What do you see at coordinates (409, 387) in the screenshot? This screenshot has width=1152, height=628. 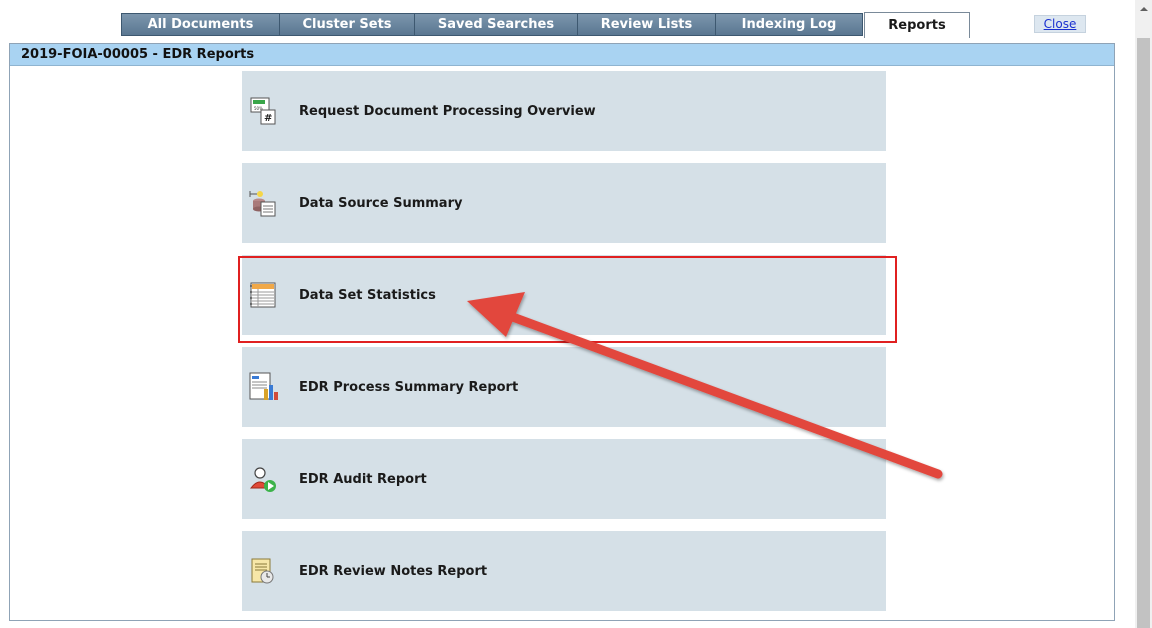 I see `report-label: EDR Process Summary Report` at bounding box center [409, 387].